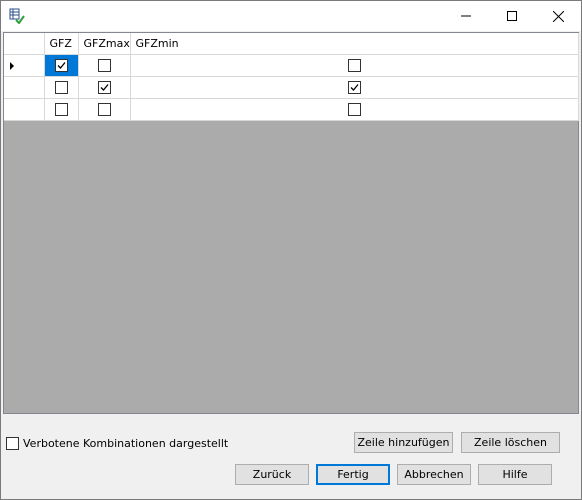  Describe the element at coordinates (126, 443) in the screenshot. I see `forbidden-combinations-label: Verbotene Kombinationen dargestellt` at that location.